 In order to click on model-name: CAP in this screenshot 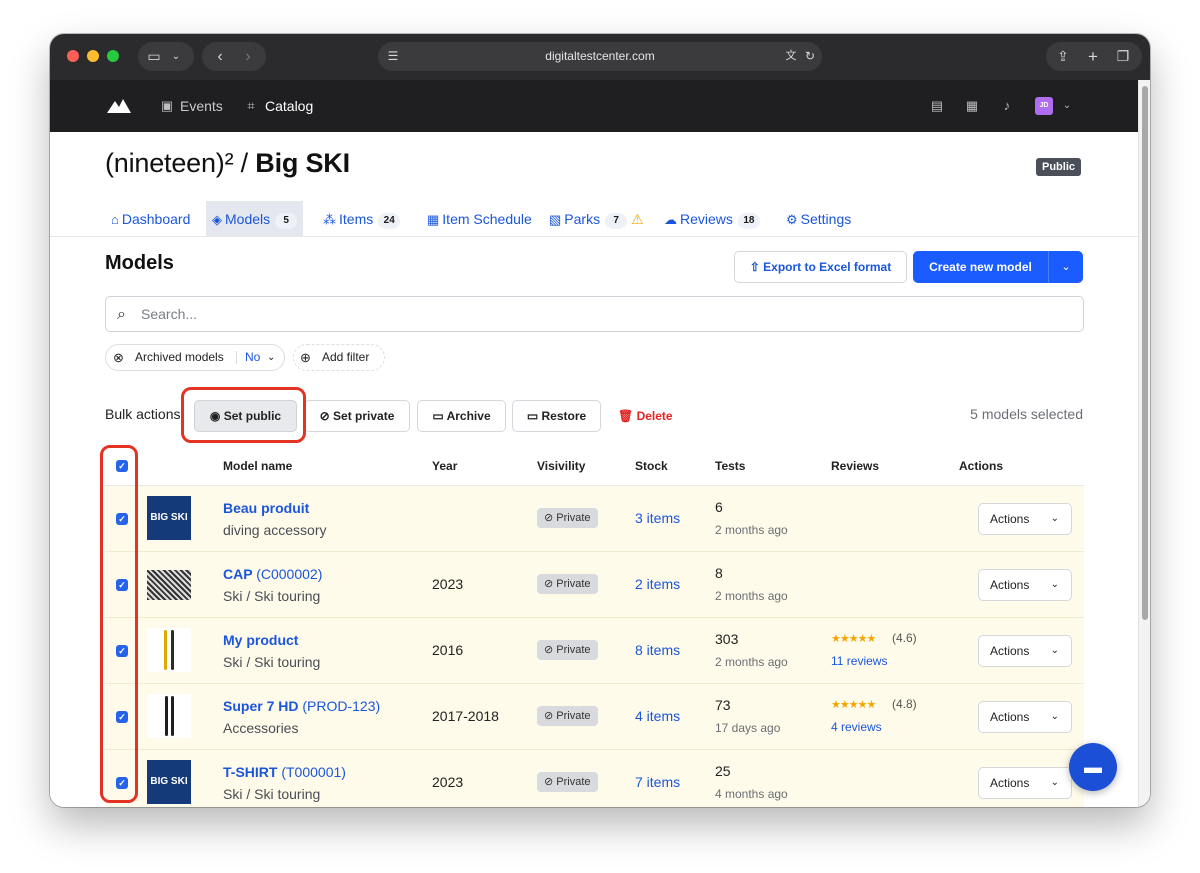, I will do `click(238, 574)`.